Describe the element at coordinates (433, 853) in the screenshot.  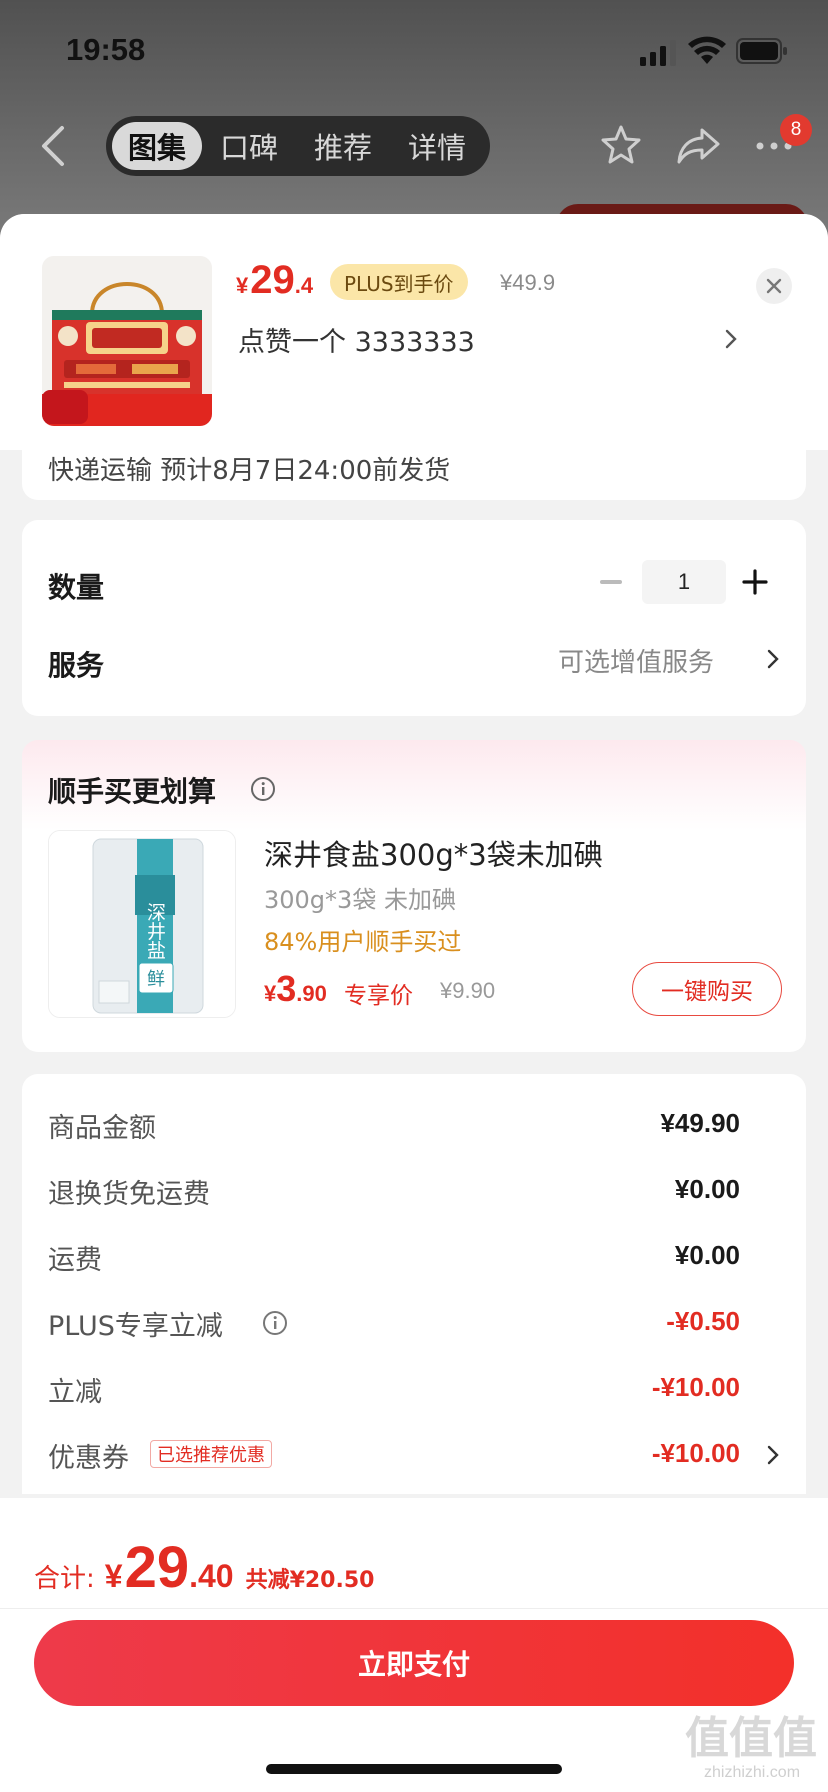
I see `addon-product-name: 深井食盐300g*3袋未加碘` at that location.